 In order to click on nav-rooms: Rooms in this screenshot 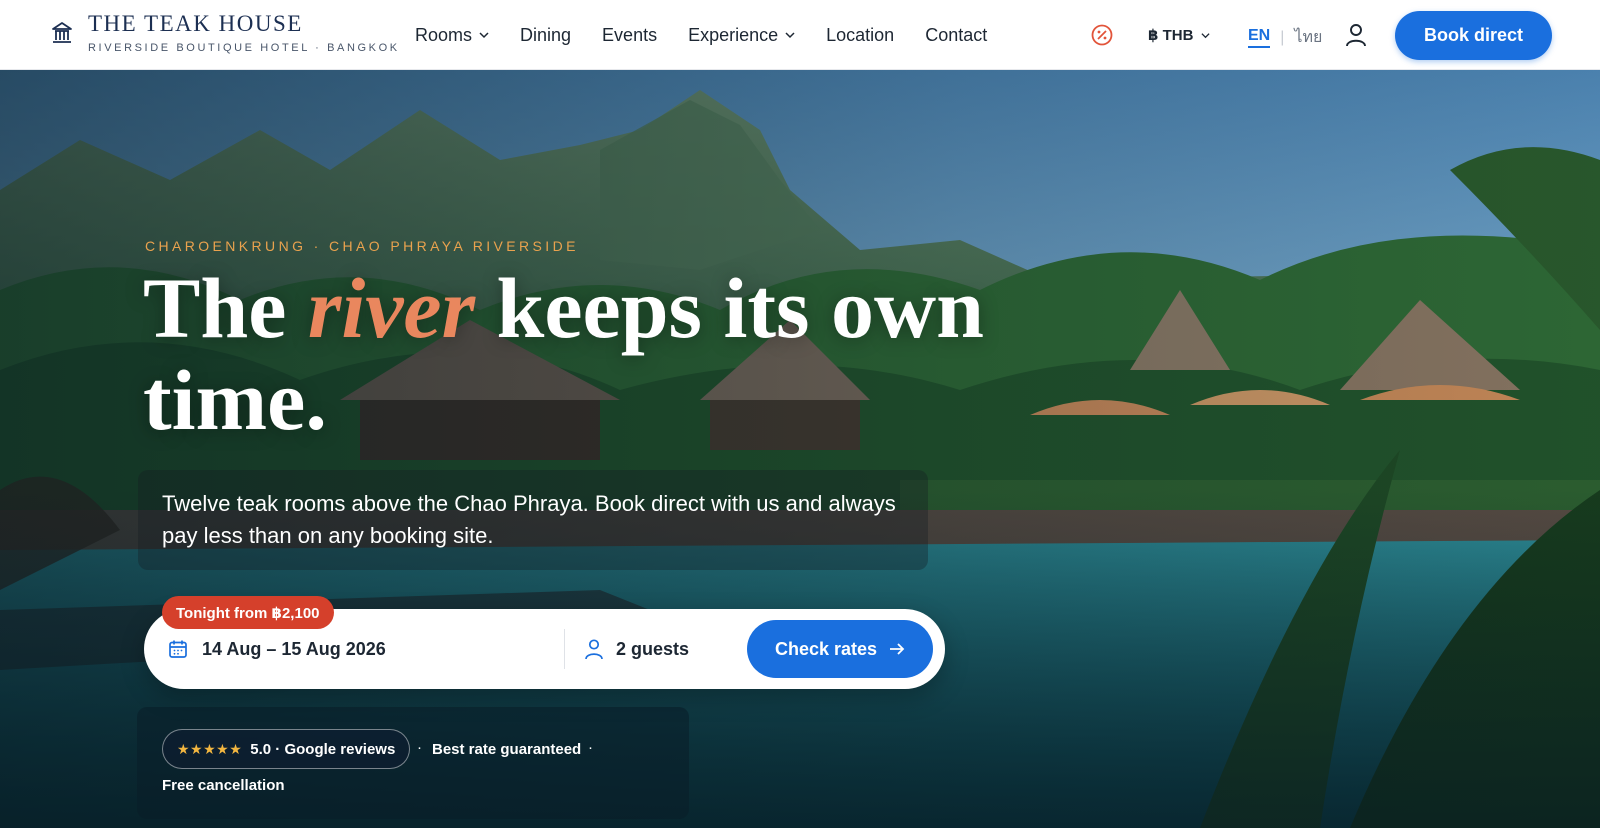, I will do `click(452, 35)`.